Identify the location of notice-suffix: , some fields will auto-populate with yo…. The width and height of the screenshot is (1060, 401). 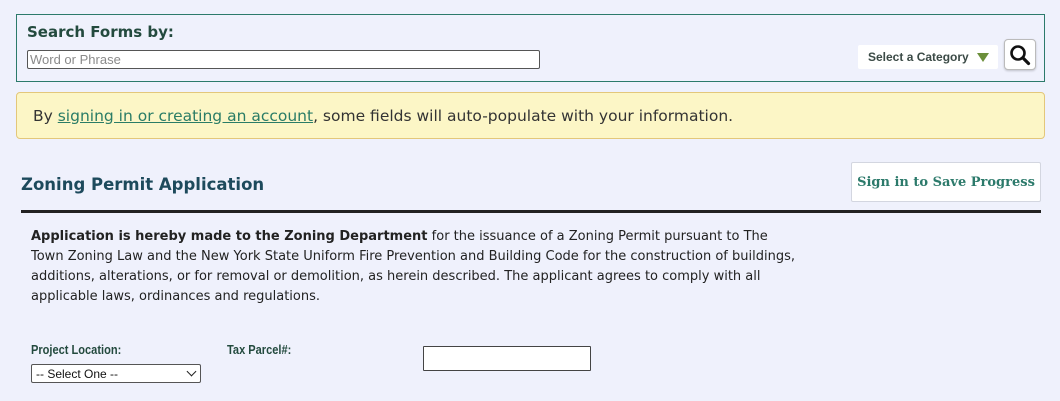
(523, 115).